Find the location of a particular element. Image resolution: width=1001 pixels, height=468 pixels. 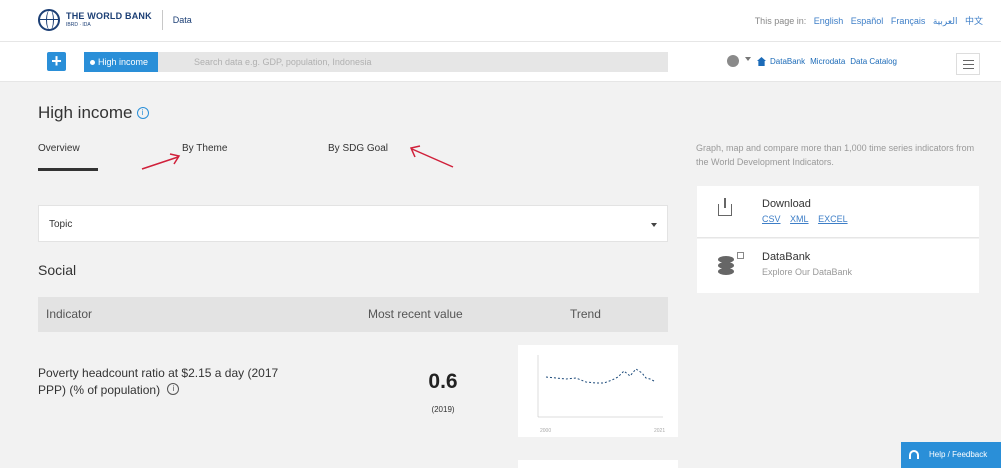

lang-arabic: العربية is located at coordinates (945, 21).